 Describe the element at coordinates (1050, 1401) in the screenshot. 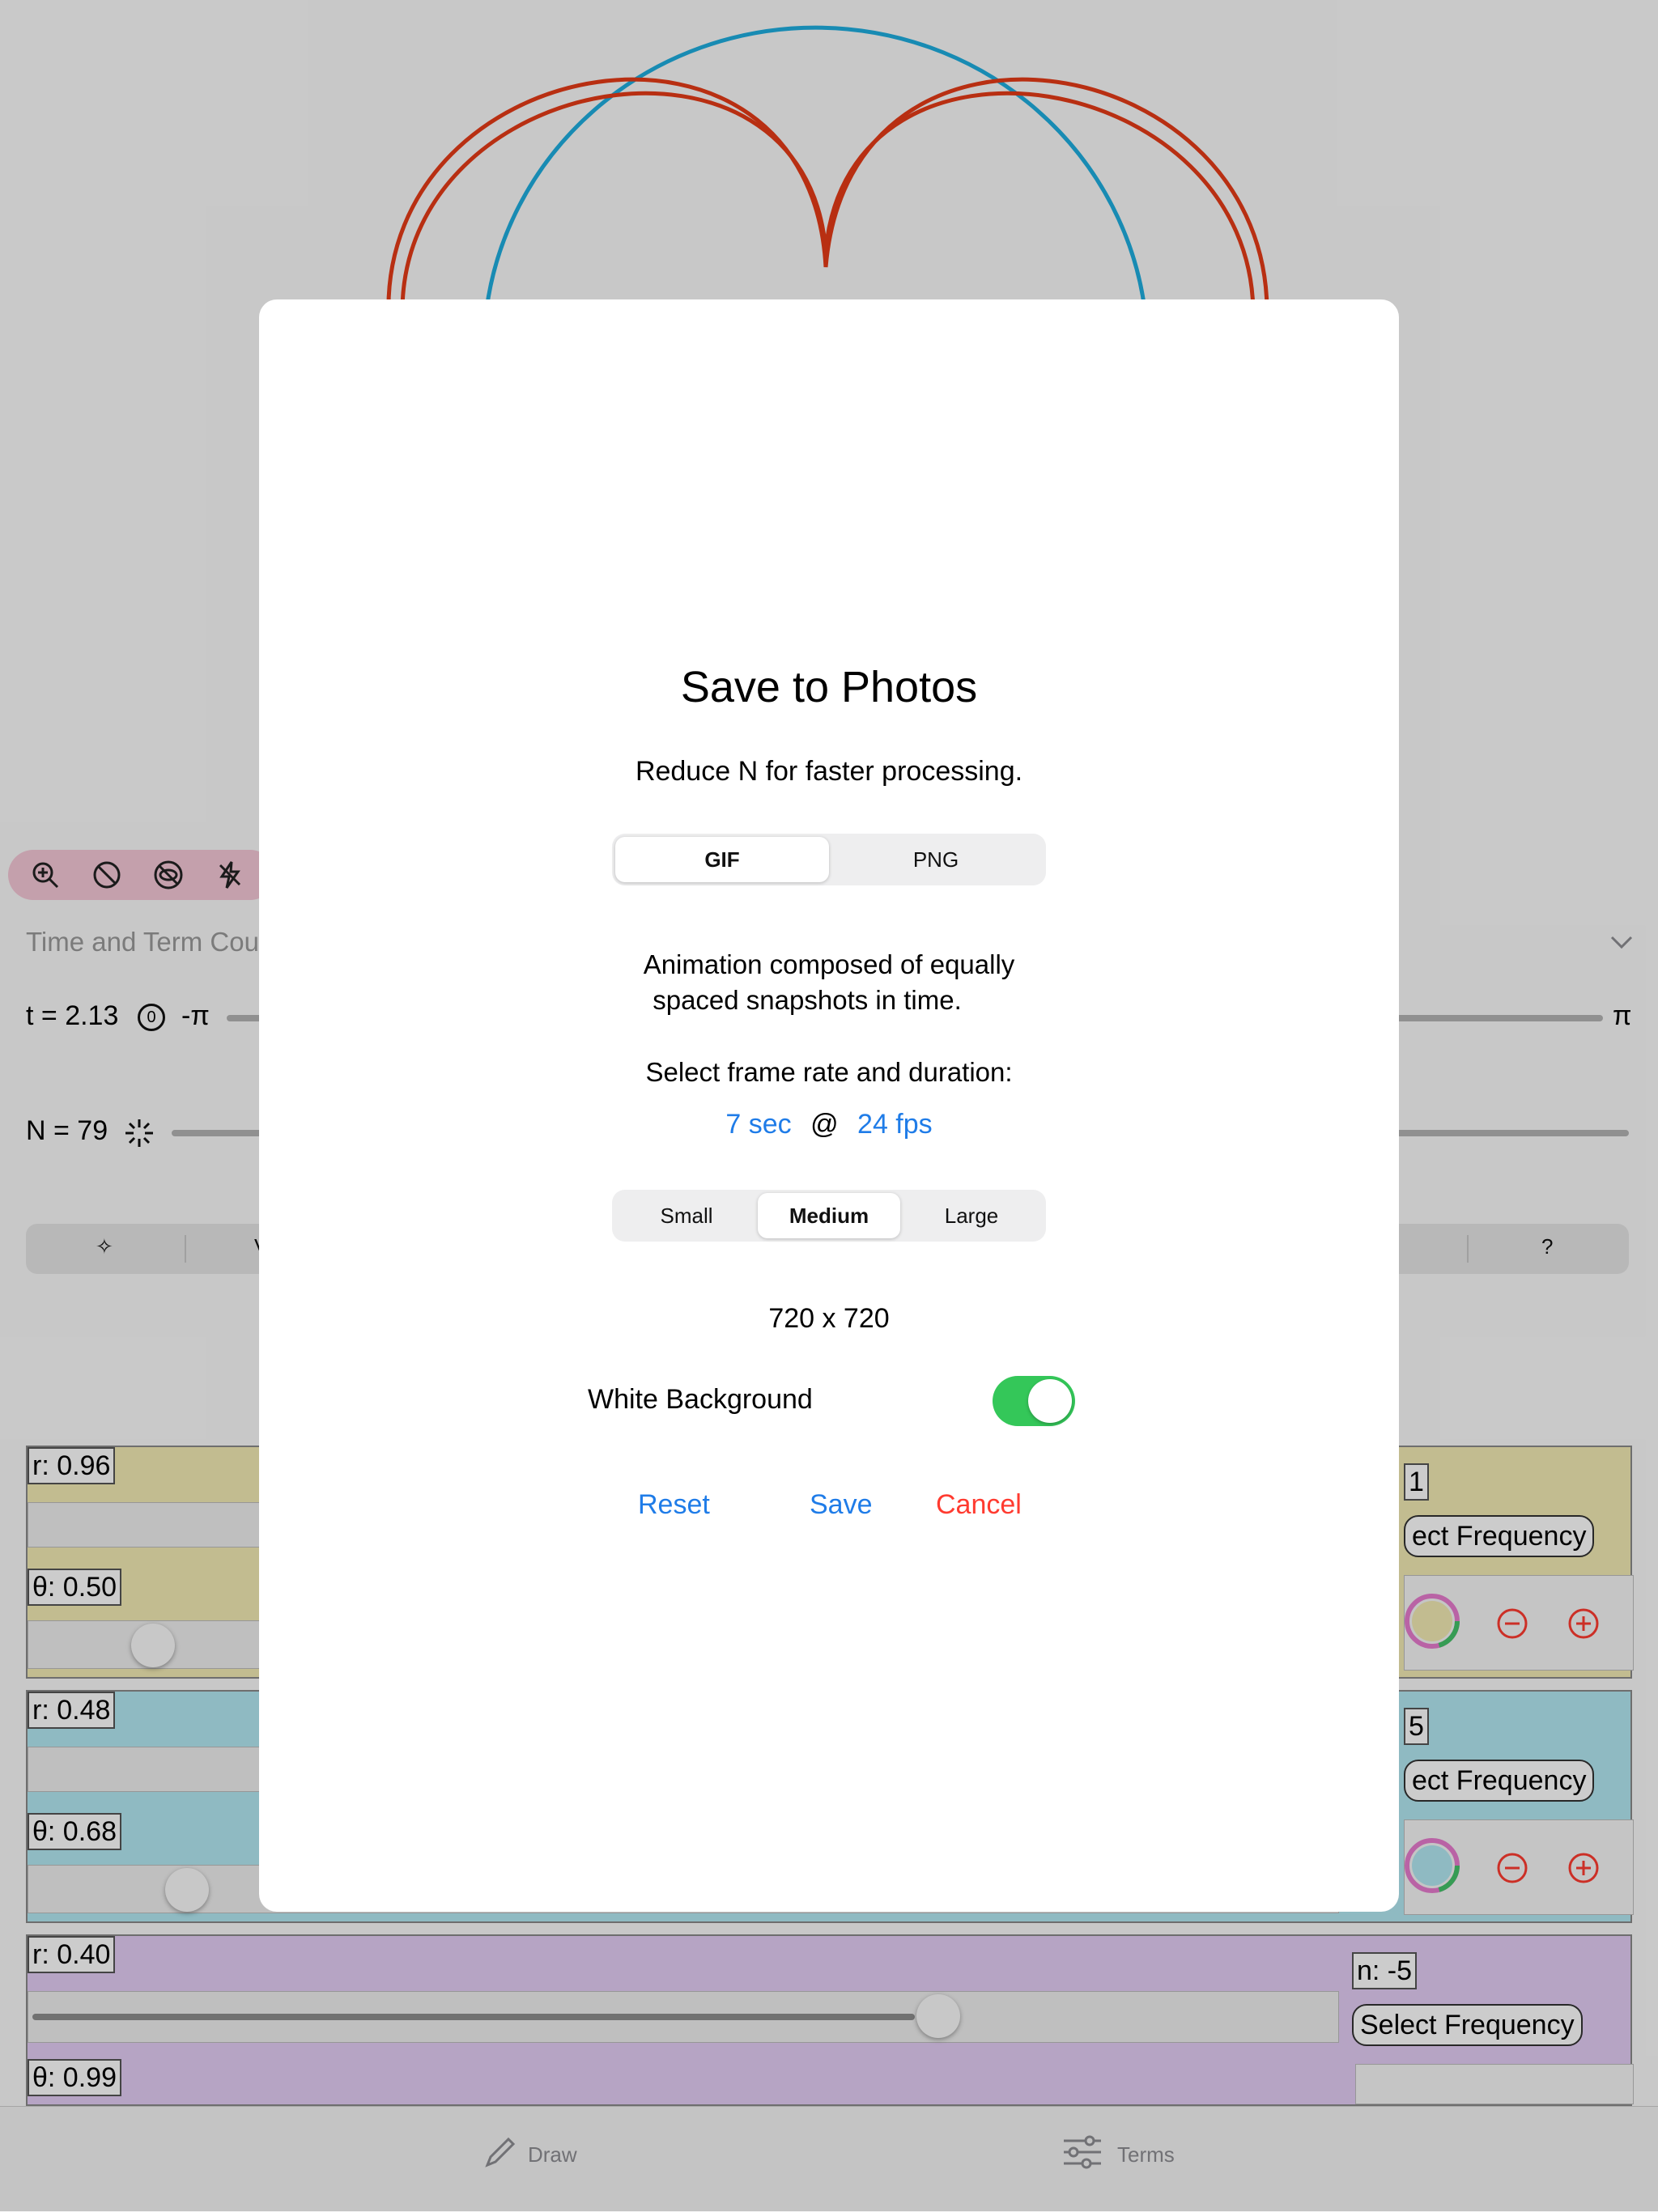

I see `toggle-knob` at that location.